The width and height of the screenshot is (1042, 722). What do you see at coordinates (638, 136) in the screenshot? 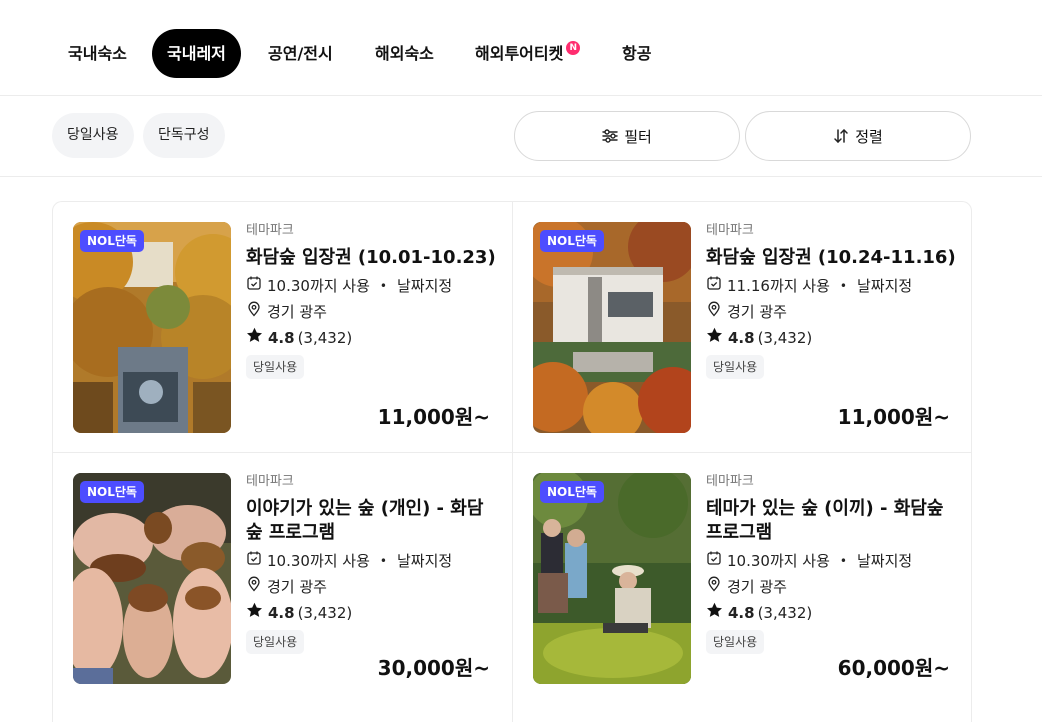
I see `filter-label: 필터` at bounding box center [638, 136].